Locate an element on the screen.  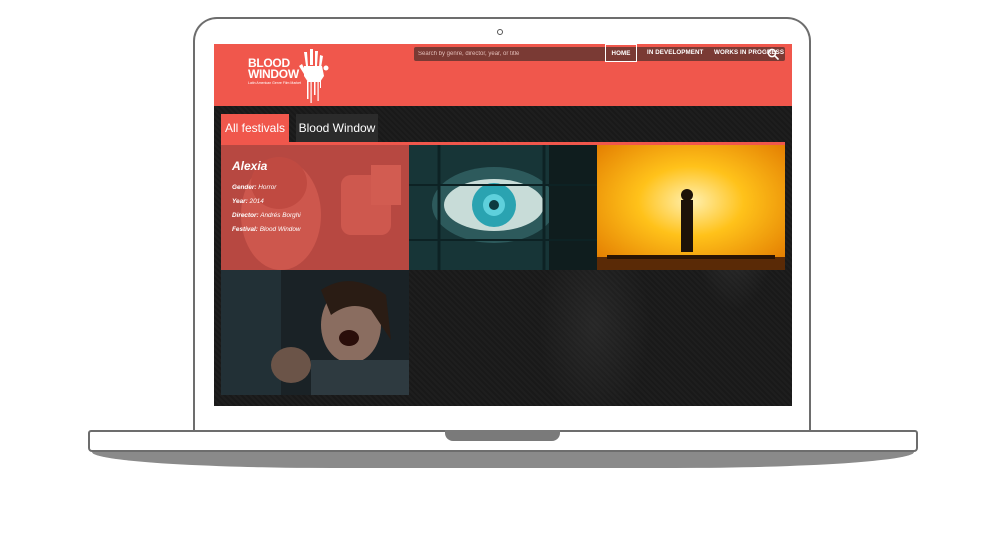
film-tile-eye is located at coordinates (503, 207).